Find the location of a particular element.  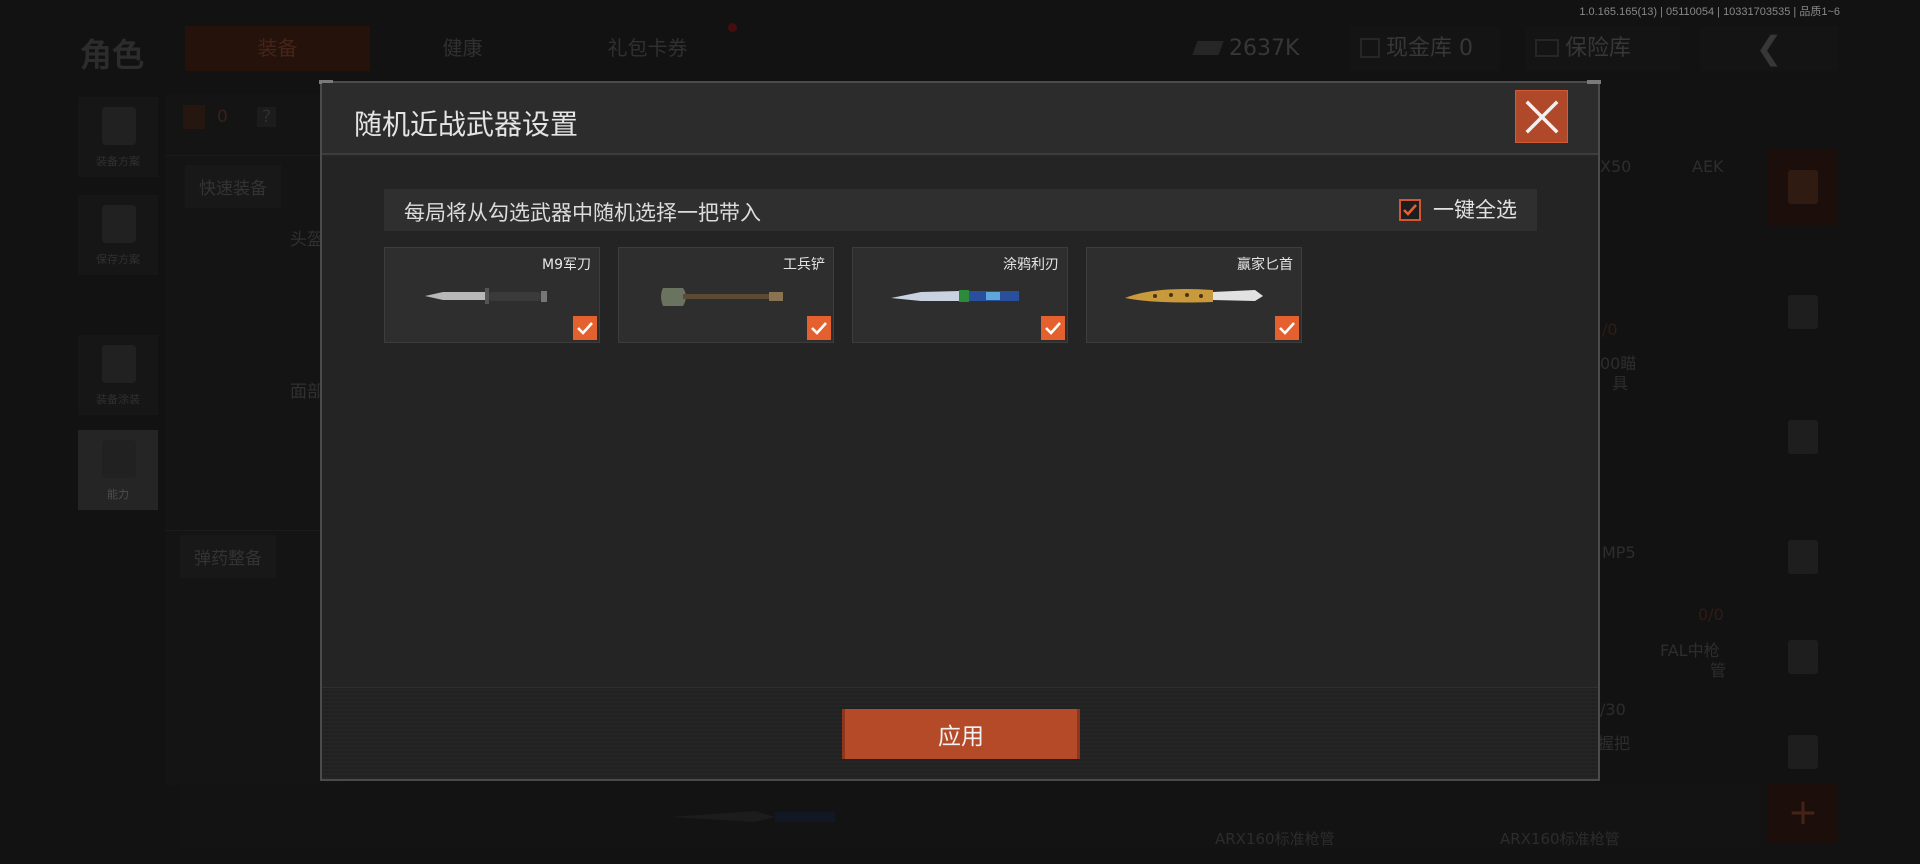

weapon-card-winner-dagger: 赢家匕首 is located at coordinates (1194, 295).